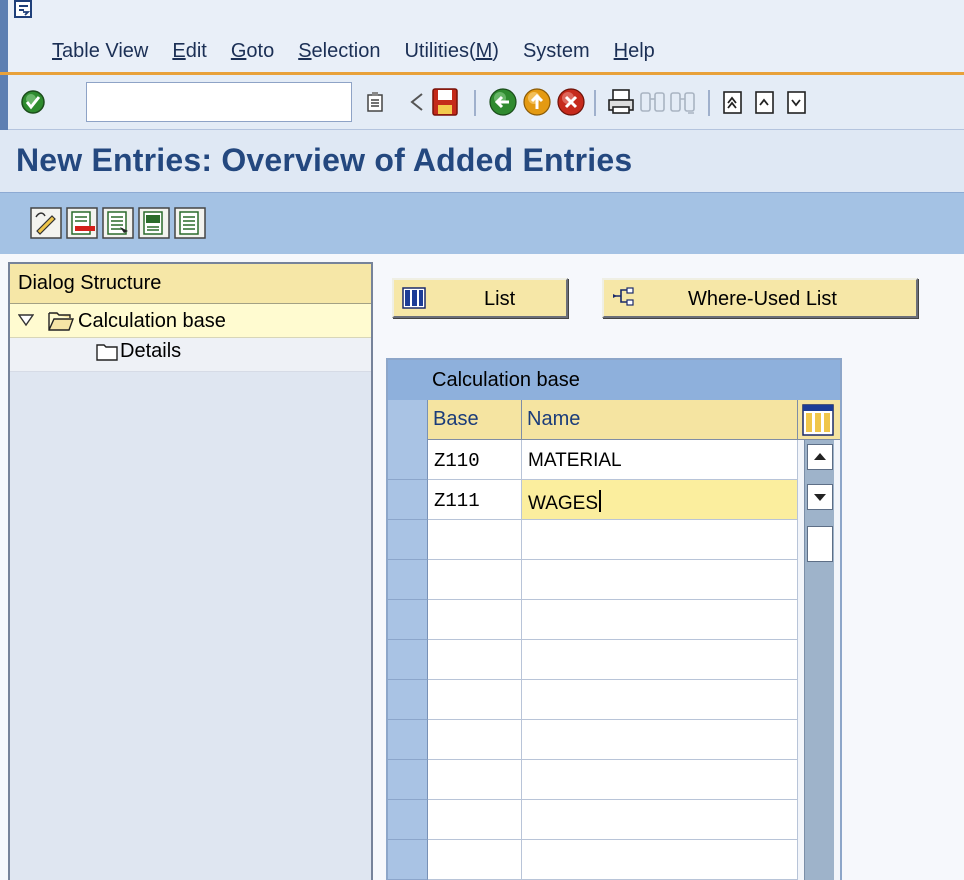 The image size is (964, 880). What do you see at coordinates (189, 51) in the screenshot?
I see `menu-edit: Edit` at bounding box center [189, 51].